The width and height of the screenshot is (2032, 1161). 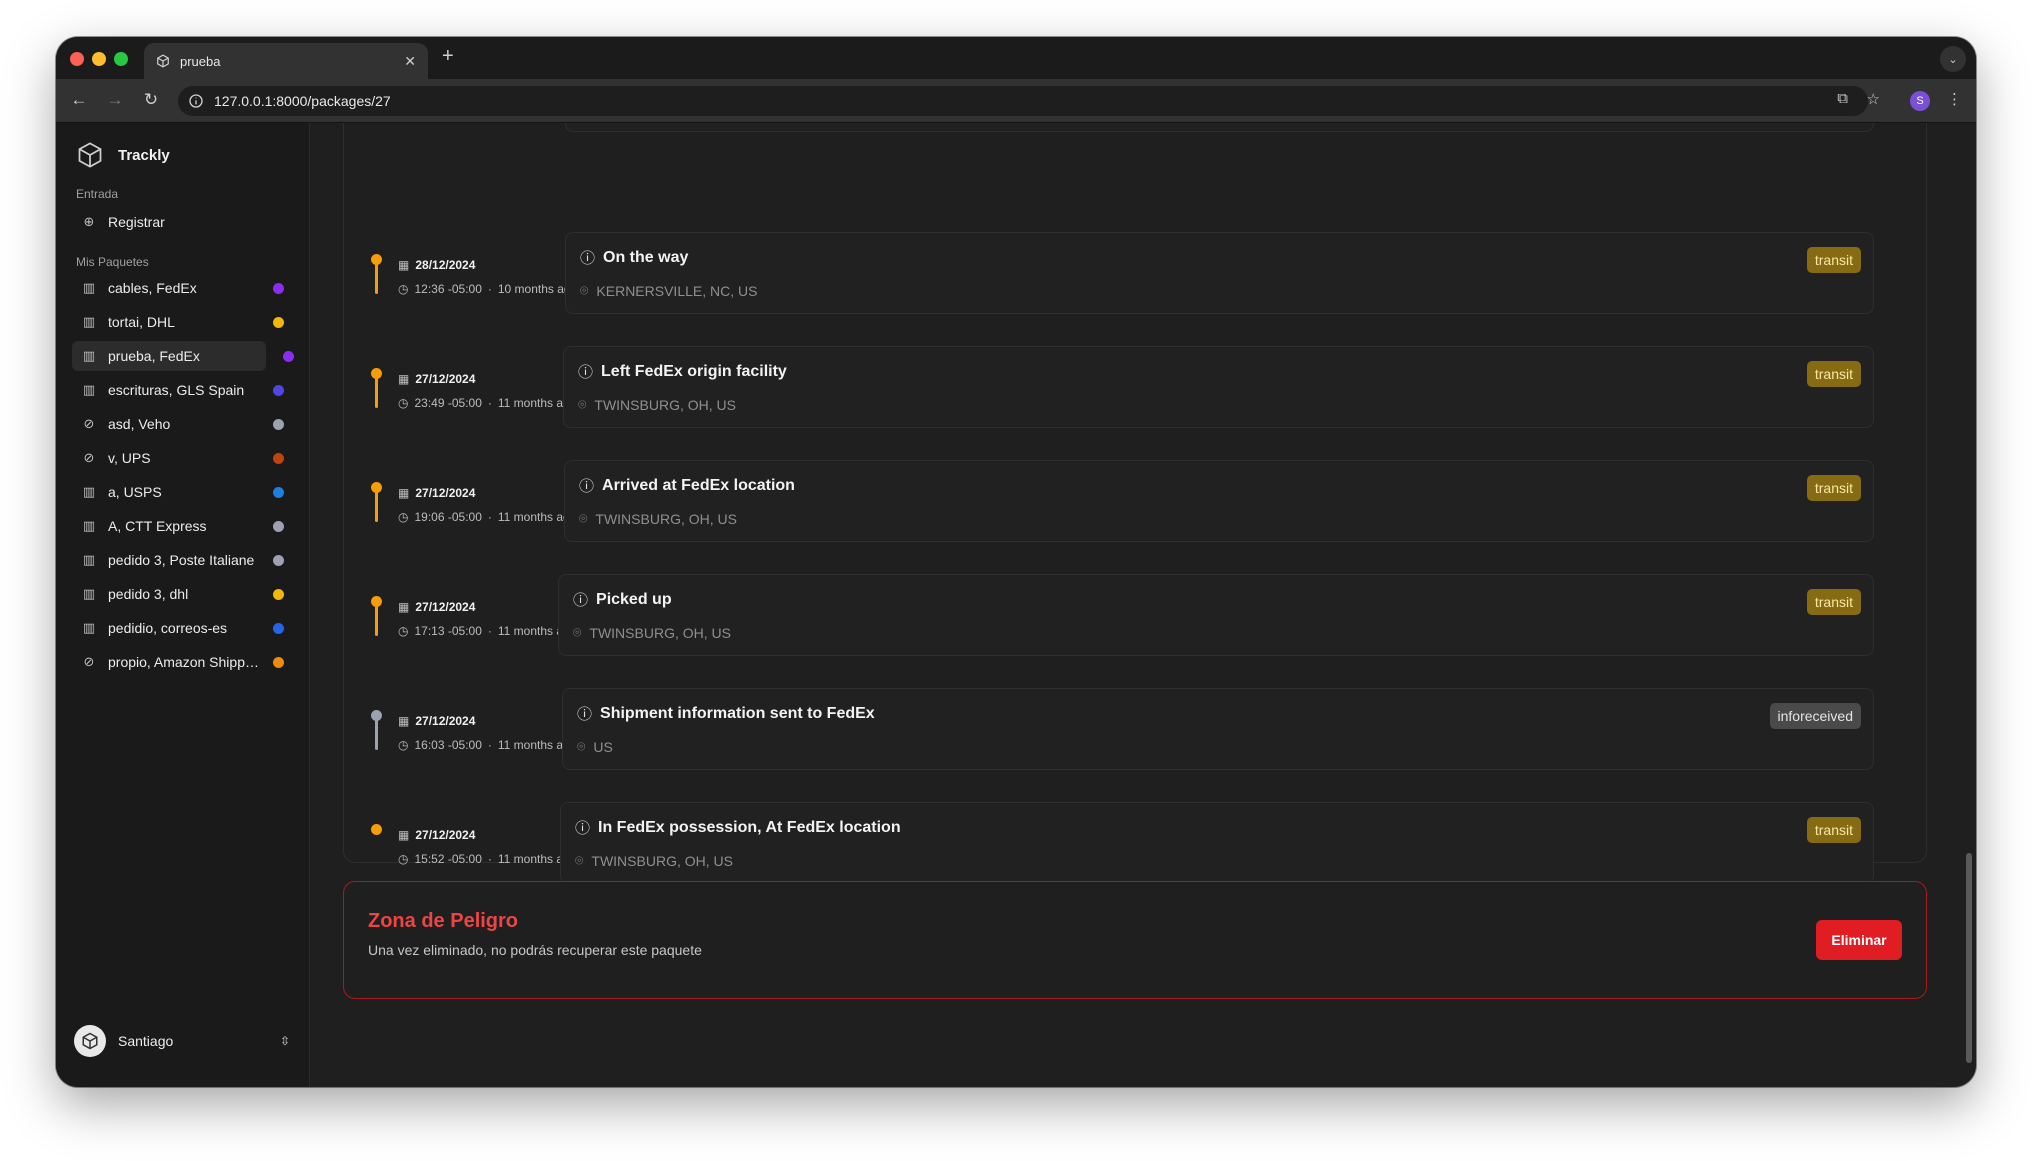 What do you see at coordinates (183, 222) in the screenshot?
I see `sidebar-item-registrar: ⊕ Registrar` at bounding box center [183, 222].